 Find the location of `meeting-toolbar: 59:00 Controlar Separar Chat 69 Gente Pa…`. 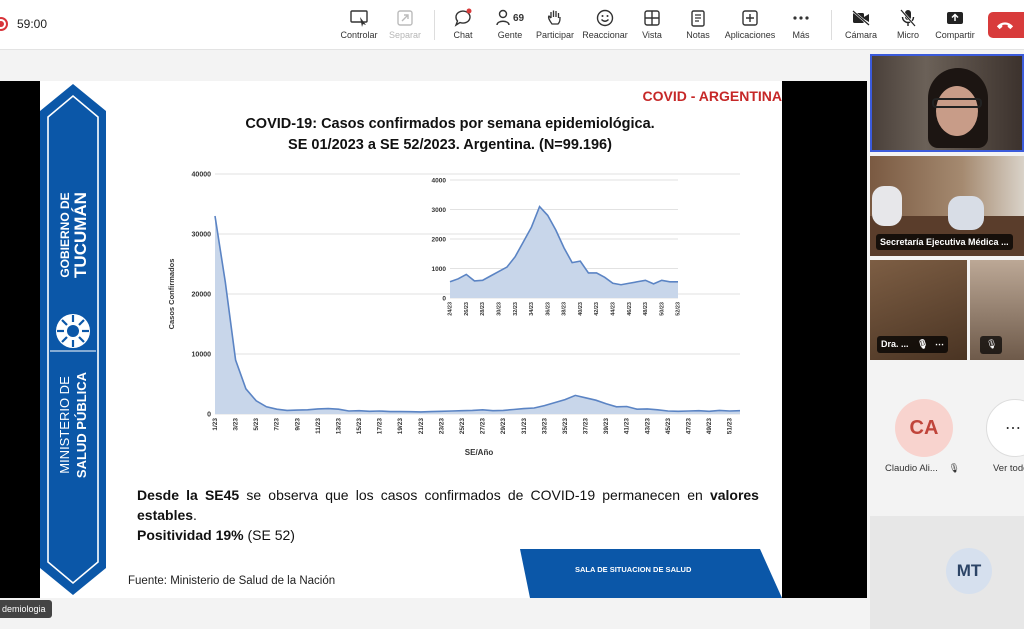

meeting-toolbar: 59:00 Controlar Separar Chat 69 Gente Pa… is located at coordinates (512, 25).